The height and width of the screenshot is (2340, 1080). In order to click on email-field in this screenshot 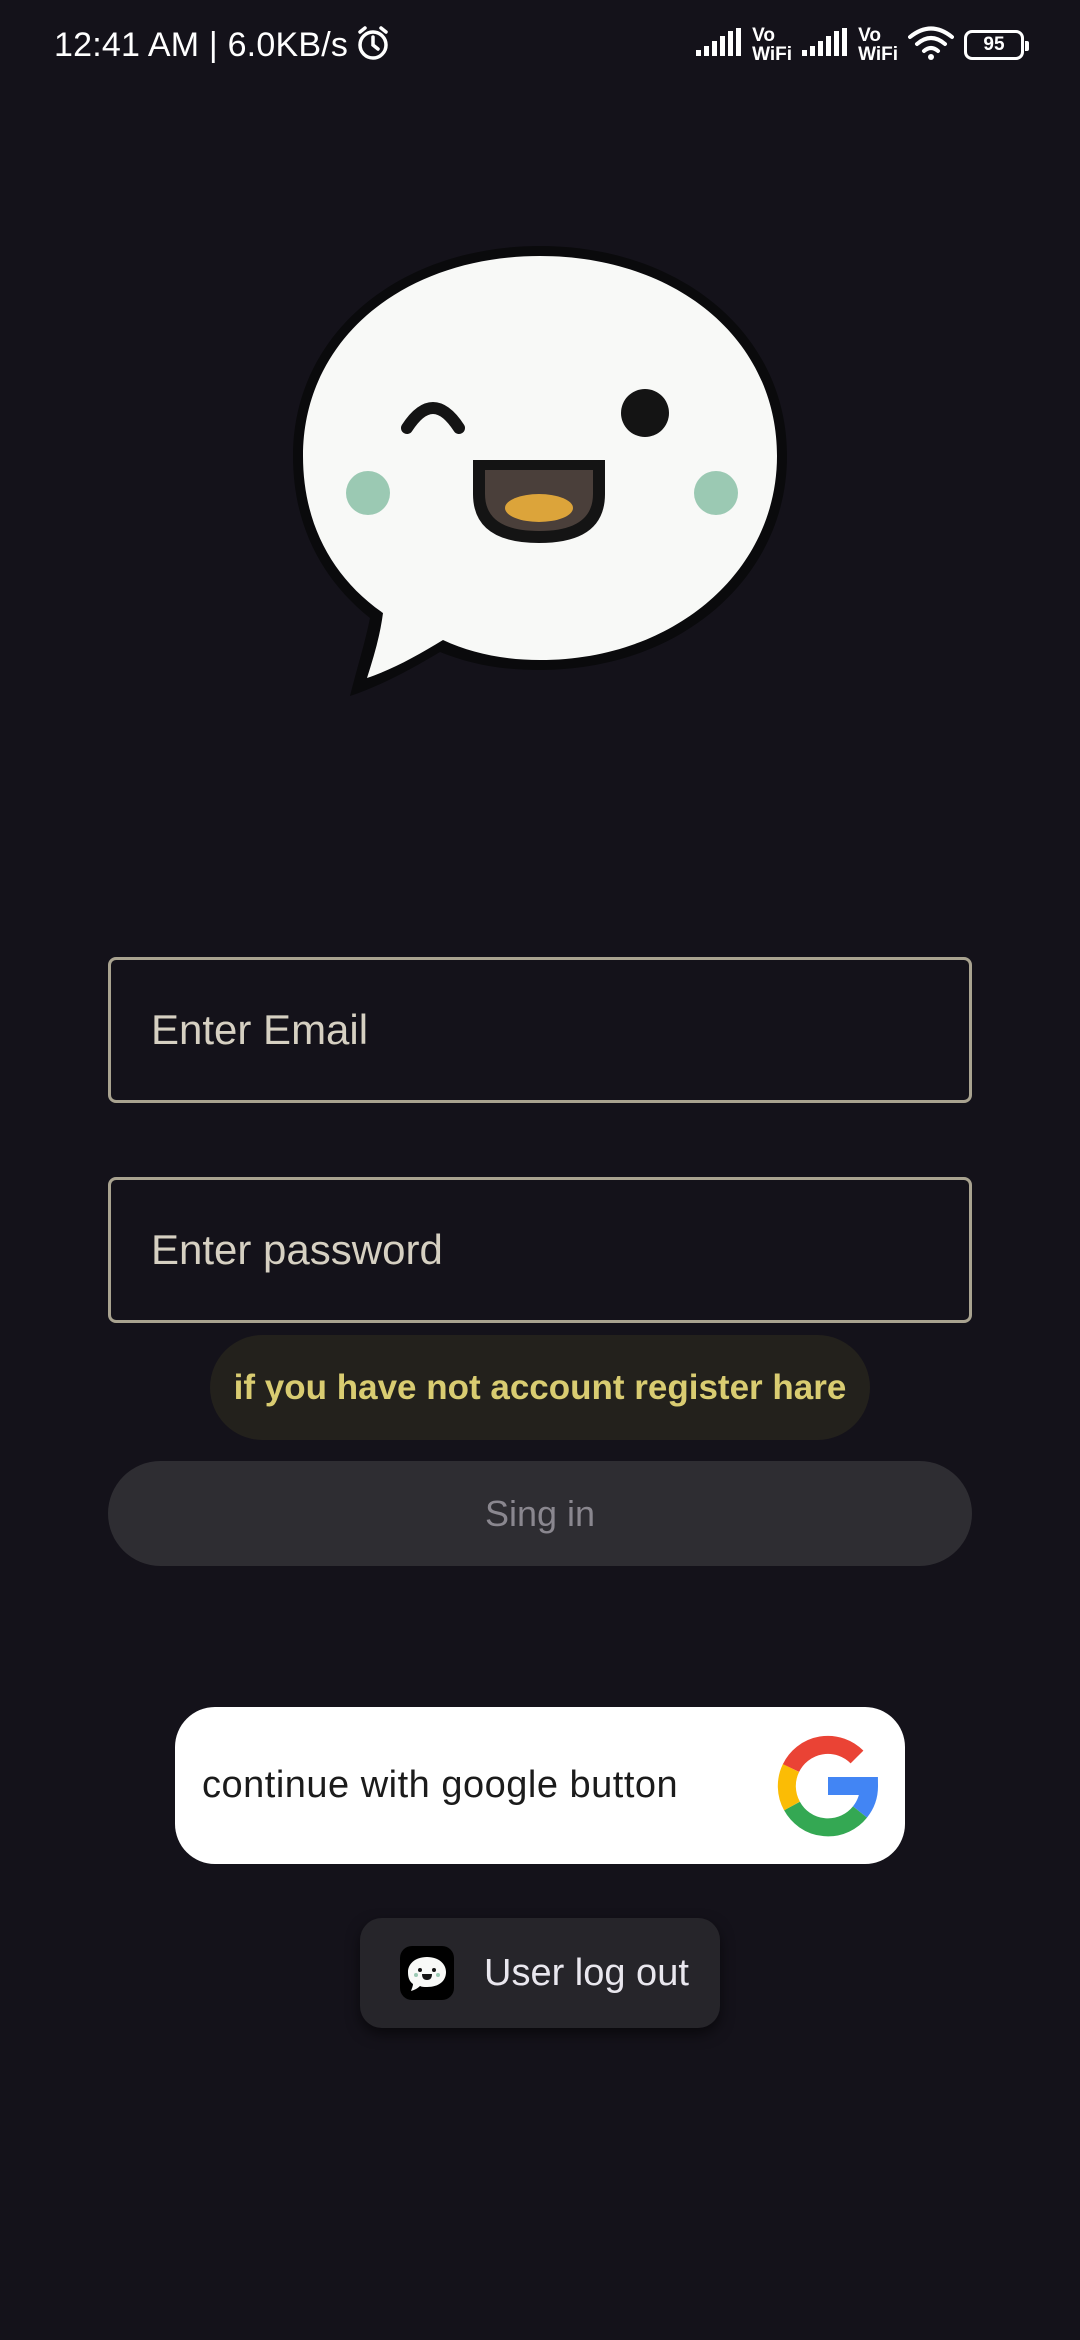, I will do `click(540, 1030)`.